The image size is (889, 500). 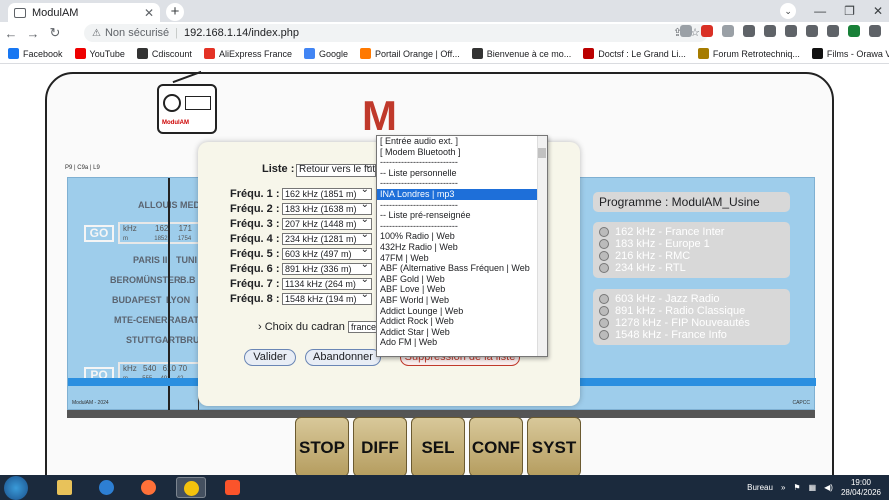 I want to click on validate-button: Valider, so click(x=270, y=357).